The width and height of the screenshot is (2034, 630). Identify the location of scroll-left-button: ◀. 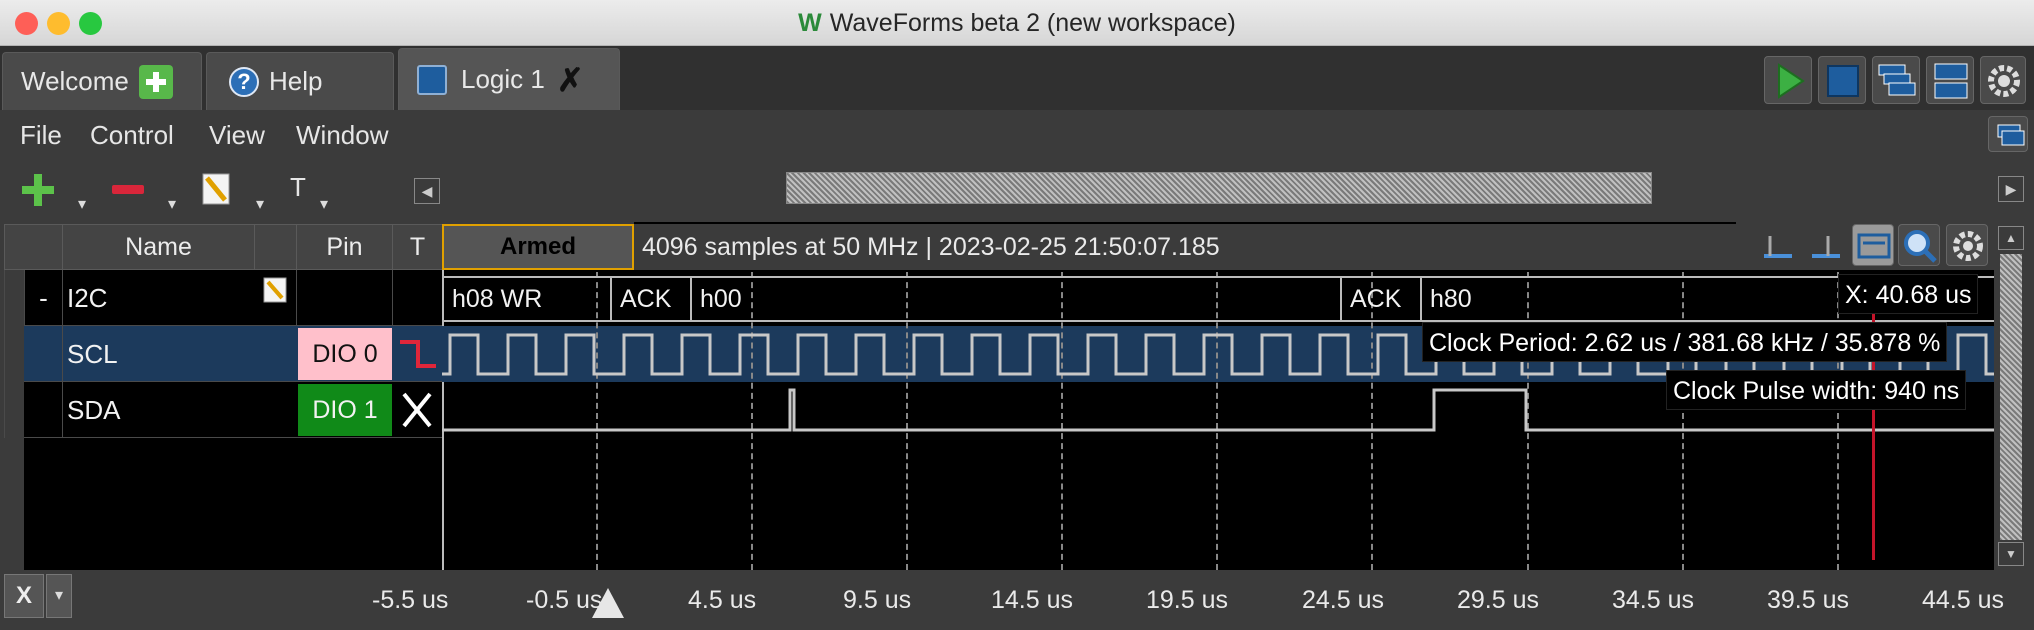
(427, 191).